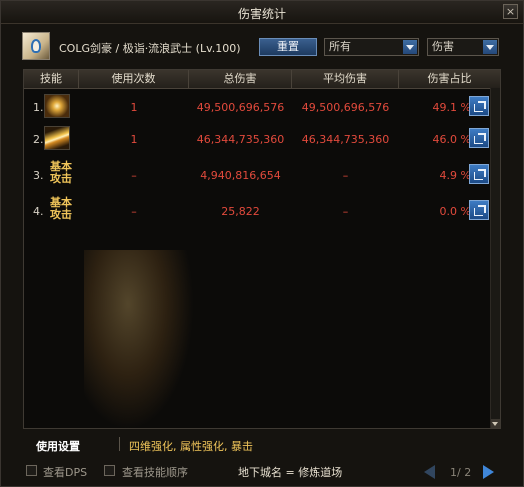 This screenshot has width=524, height=487. Describe the element at coordinates (345, 107) in the screenshot. I see `average-damage: 49,500,696,576` at that location.